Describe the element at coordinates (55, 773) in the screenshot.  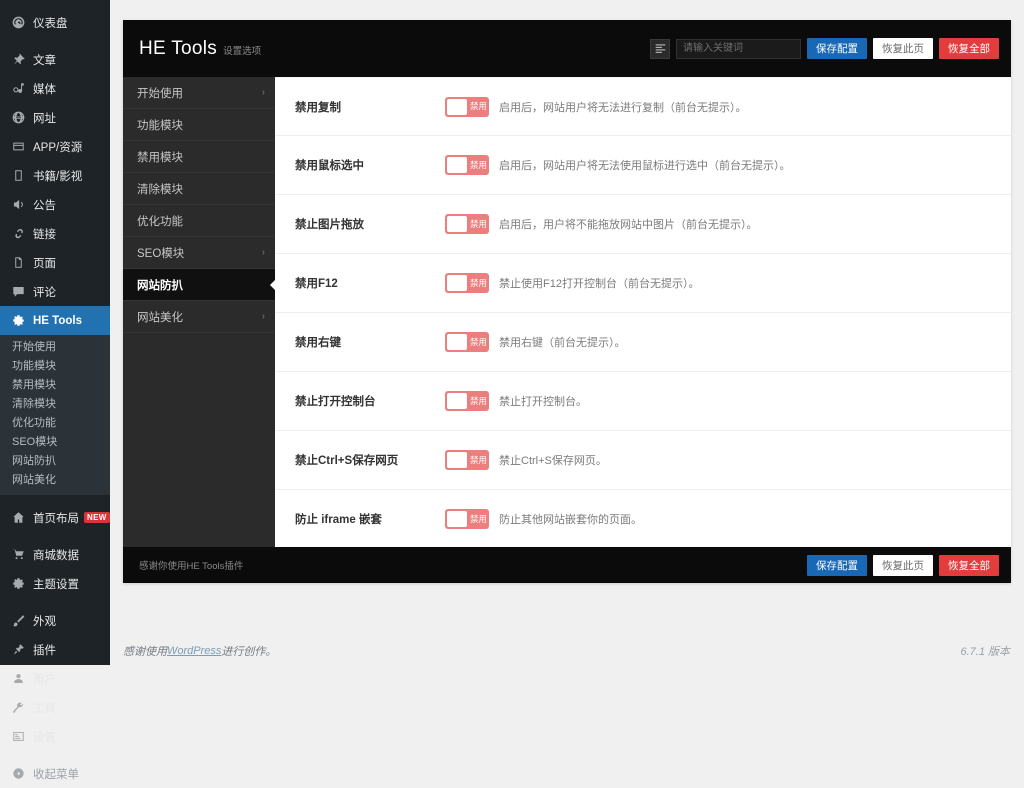
I see `sidebar-item-collapse-menu: 收起菜单` at that location.